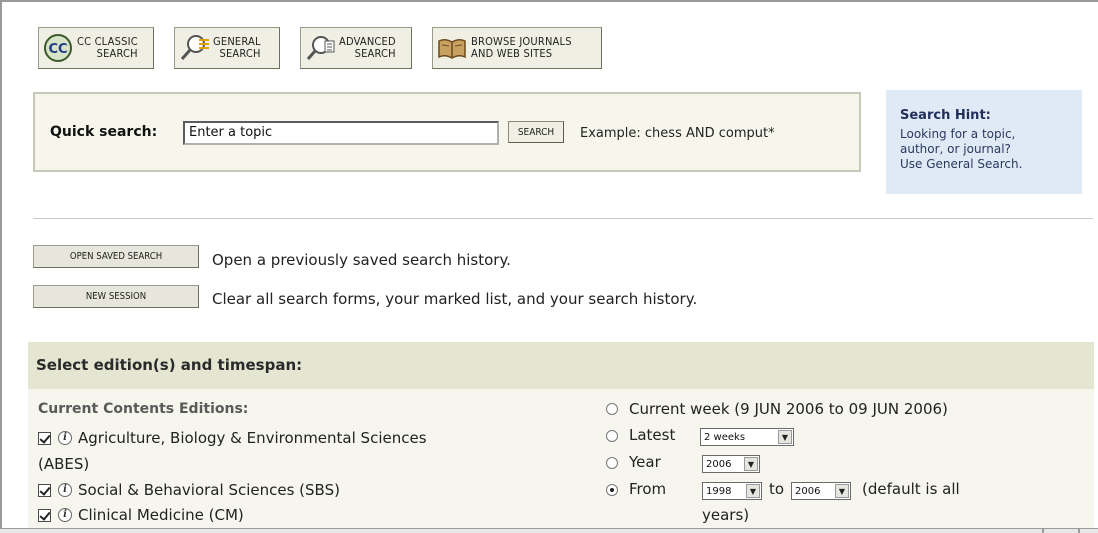  I want to click on timespan-from-label: From, so click(648, 489).